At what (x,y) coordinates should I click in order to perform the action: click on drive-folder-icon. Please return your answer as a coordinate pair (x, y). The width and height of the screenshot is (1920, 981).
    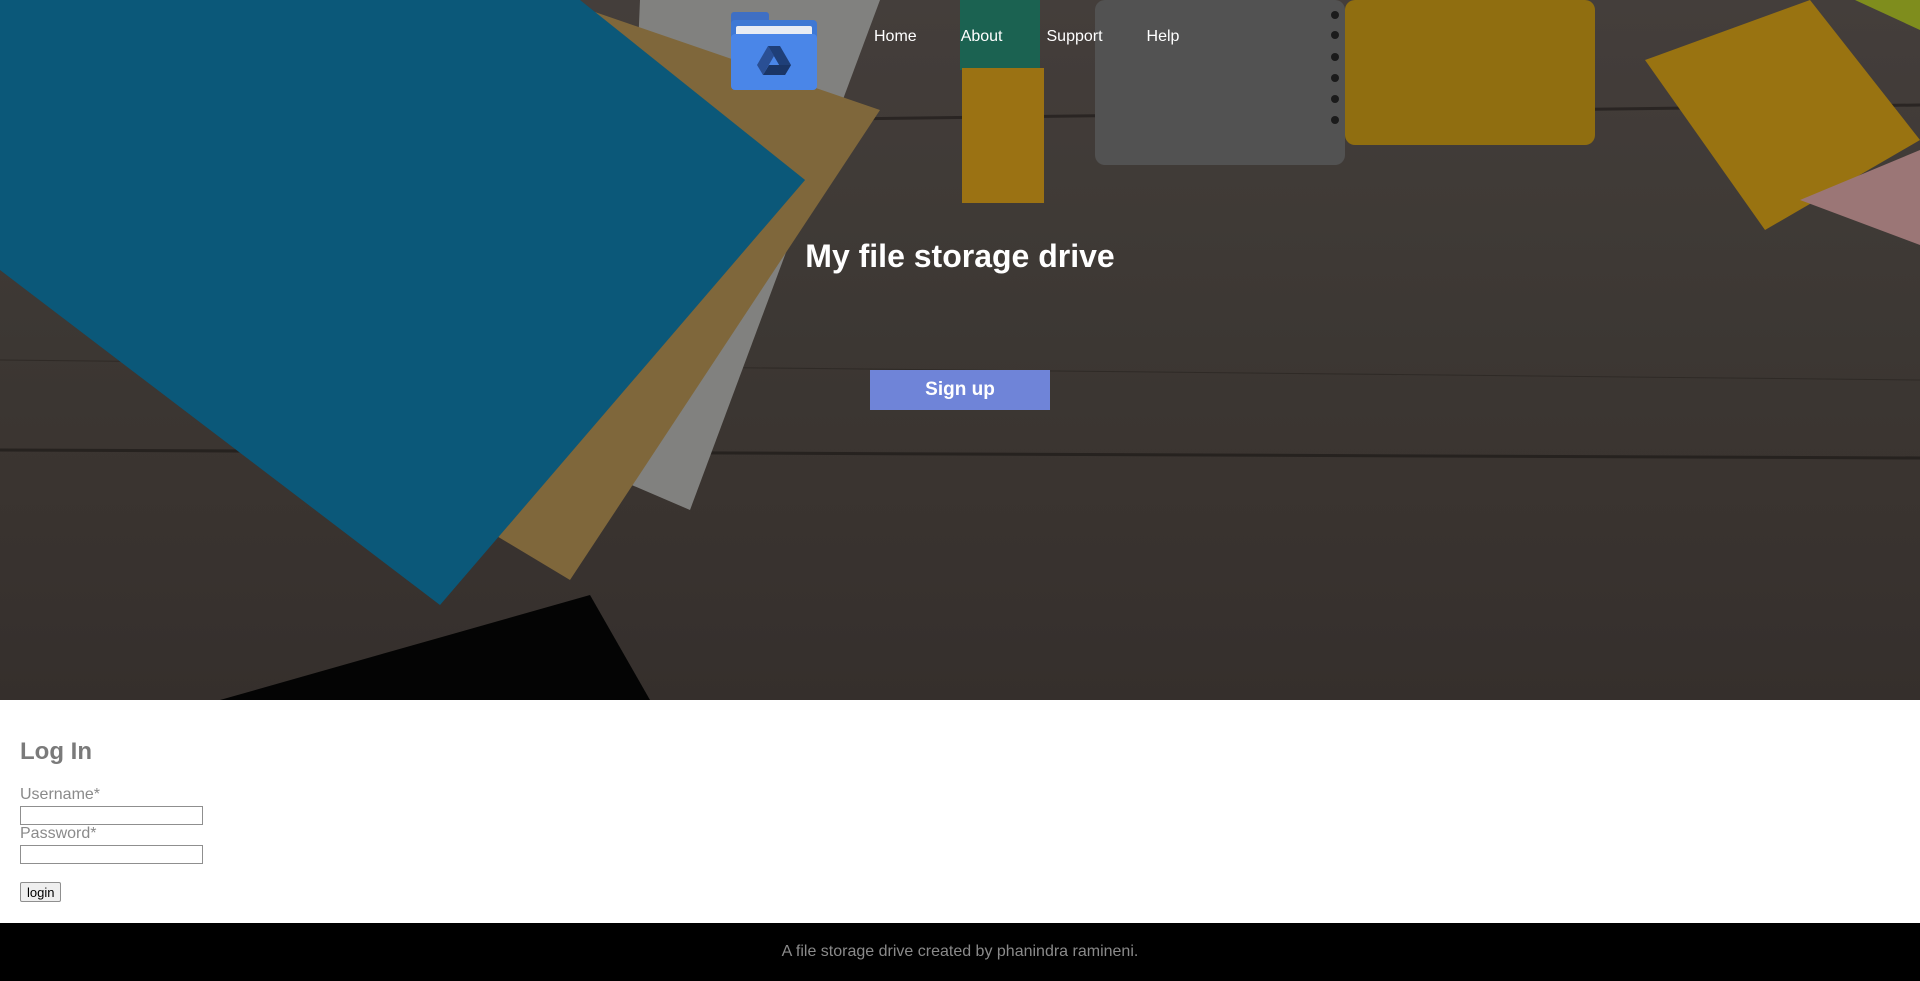
    Looking at the image, I should click on (774, 50).